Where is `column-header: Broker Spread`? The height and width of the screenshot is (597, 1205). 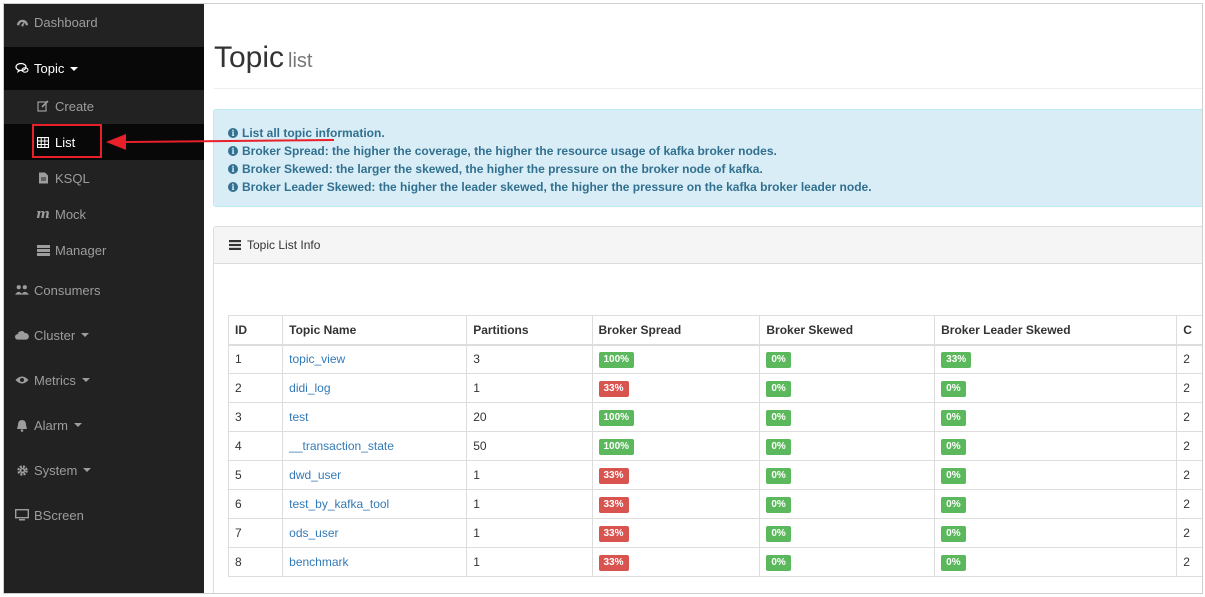 column-header: Broker Spread is located at coordinates (676, 330).